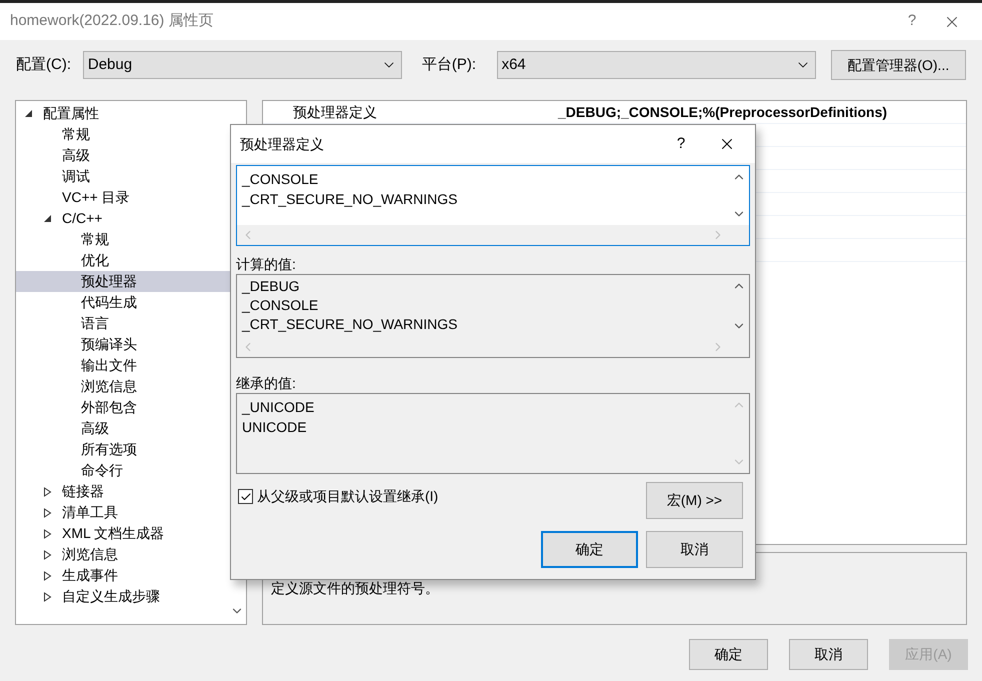  I want to click on evaluated-line: _DEBUG, so click(271, 286).